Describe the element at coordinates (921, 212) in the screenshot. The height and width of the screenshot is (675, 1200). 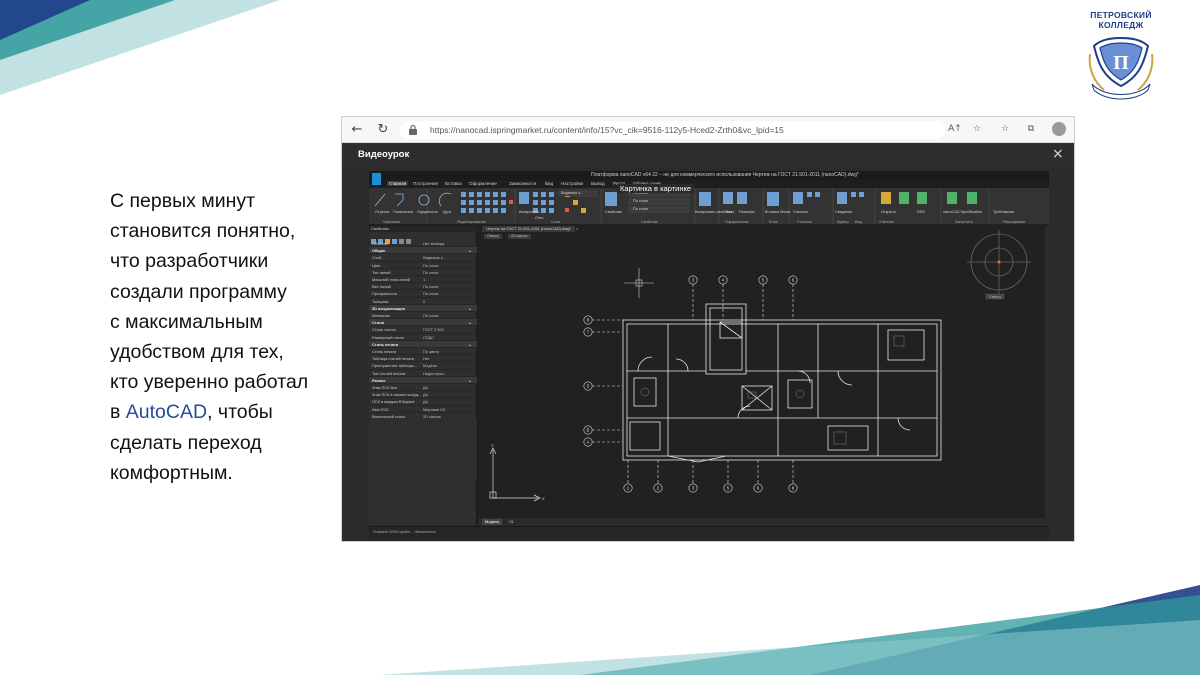
I see `ribbon-text-nss: NSS` at that location.